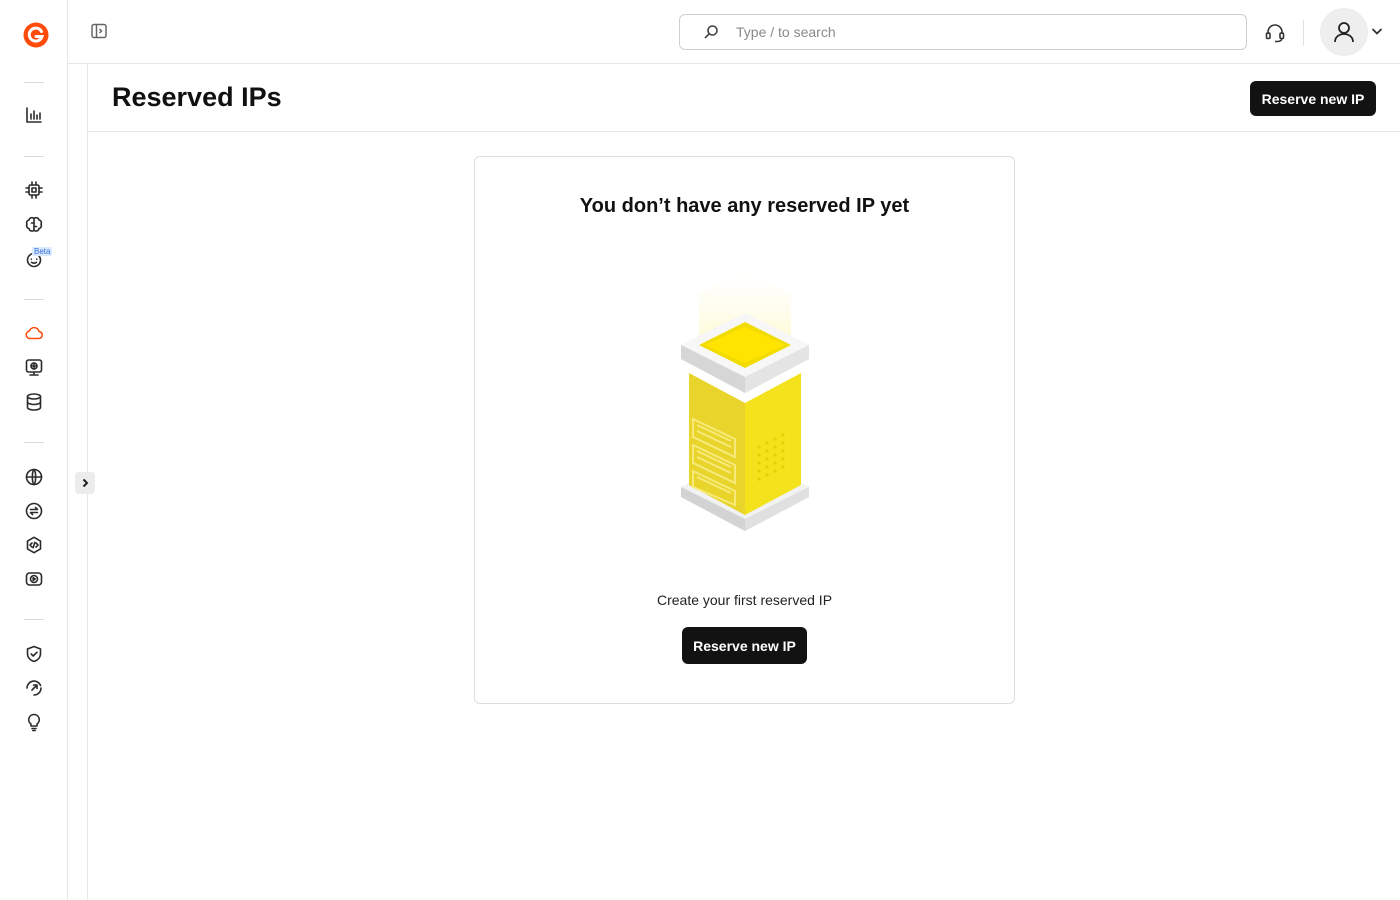 This screenshot has width=1400, height=900. I want to click on toggle-sidebar-button, so click(100, 32).